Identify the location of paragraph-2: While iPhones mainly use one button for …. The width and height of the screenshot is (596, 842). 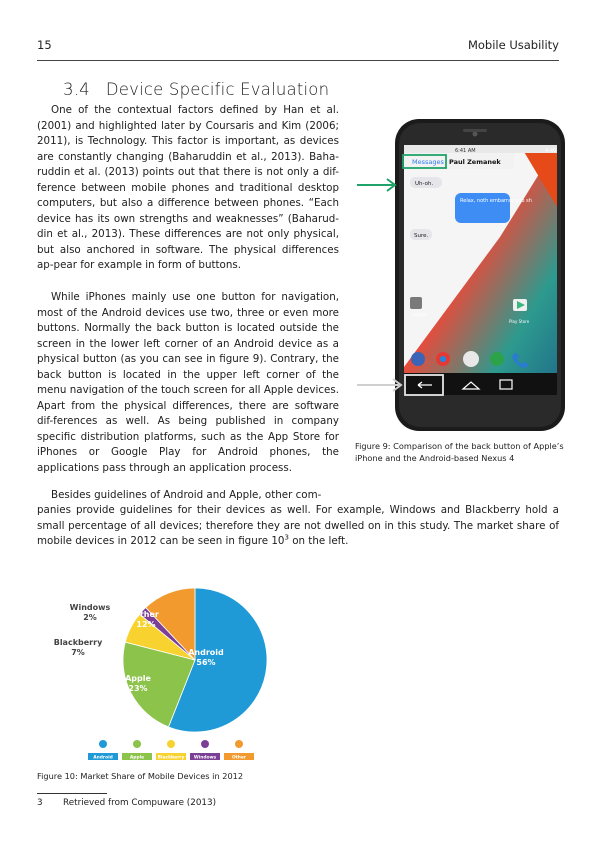
(188, 383).